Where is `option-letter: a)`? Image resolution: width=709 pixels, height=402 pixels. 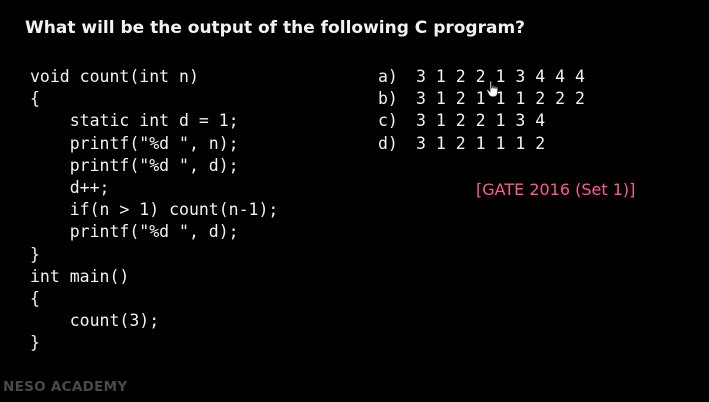 option-letter: a) is located at coordinates (388, 76).